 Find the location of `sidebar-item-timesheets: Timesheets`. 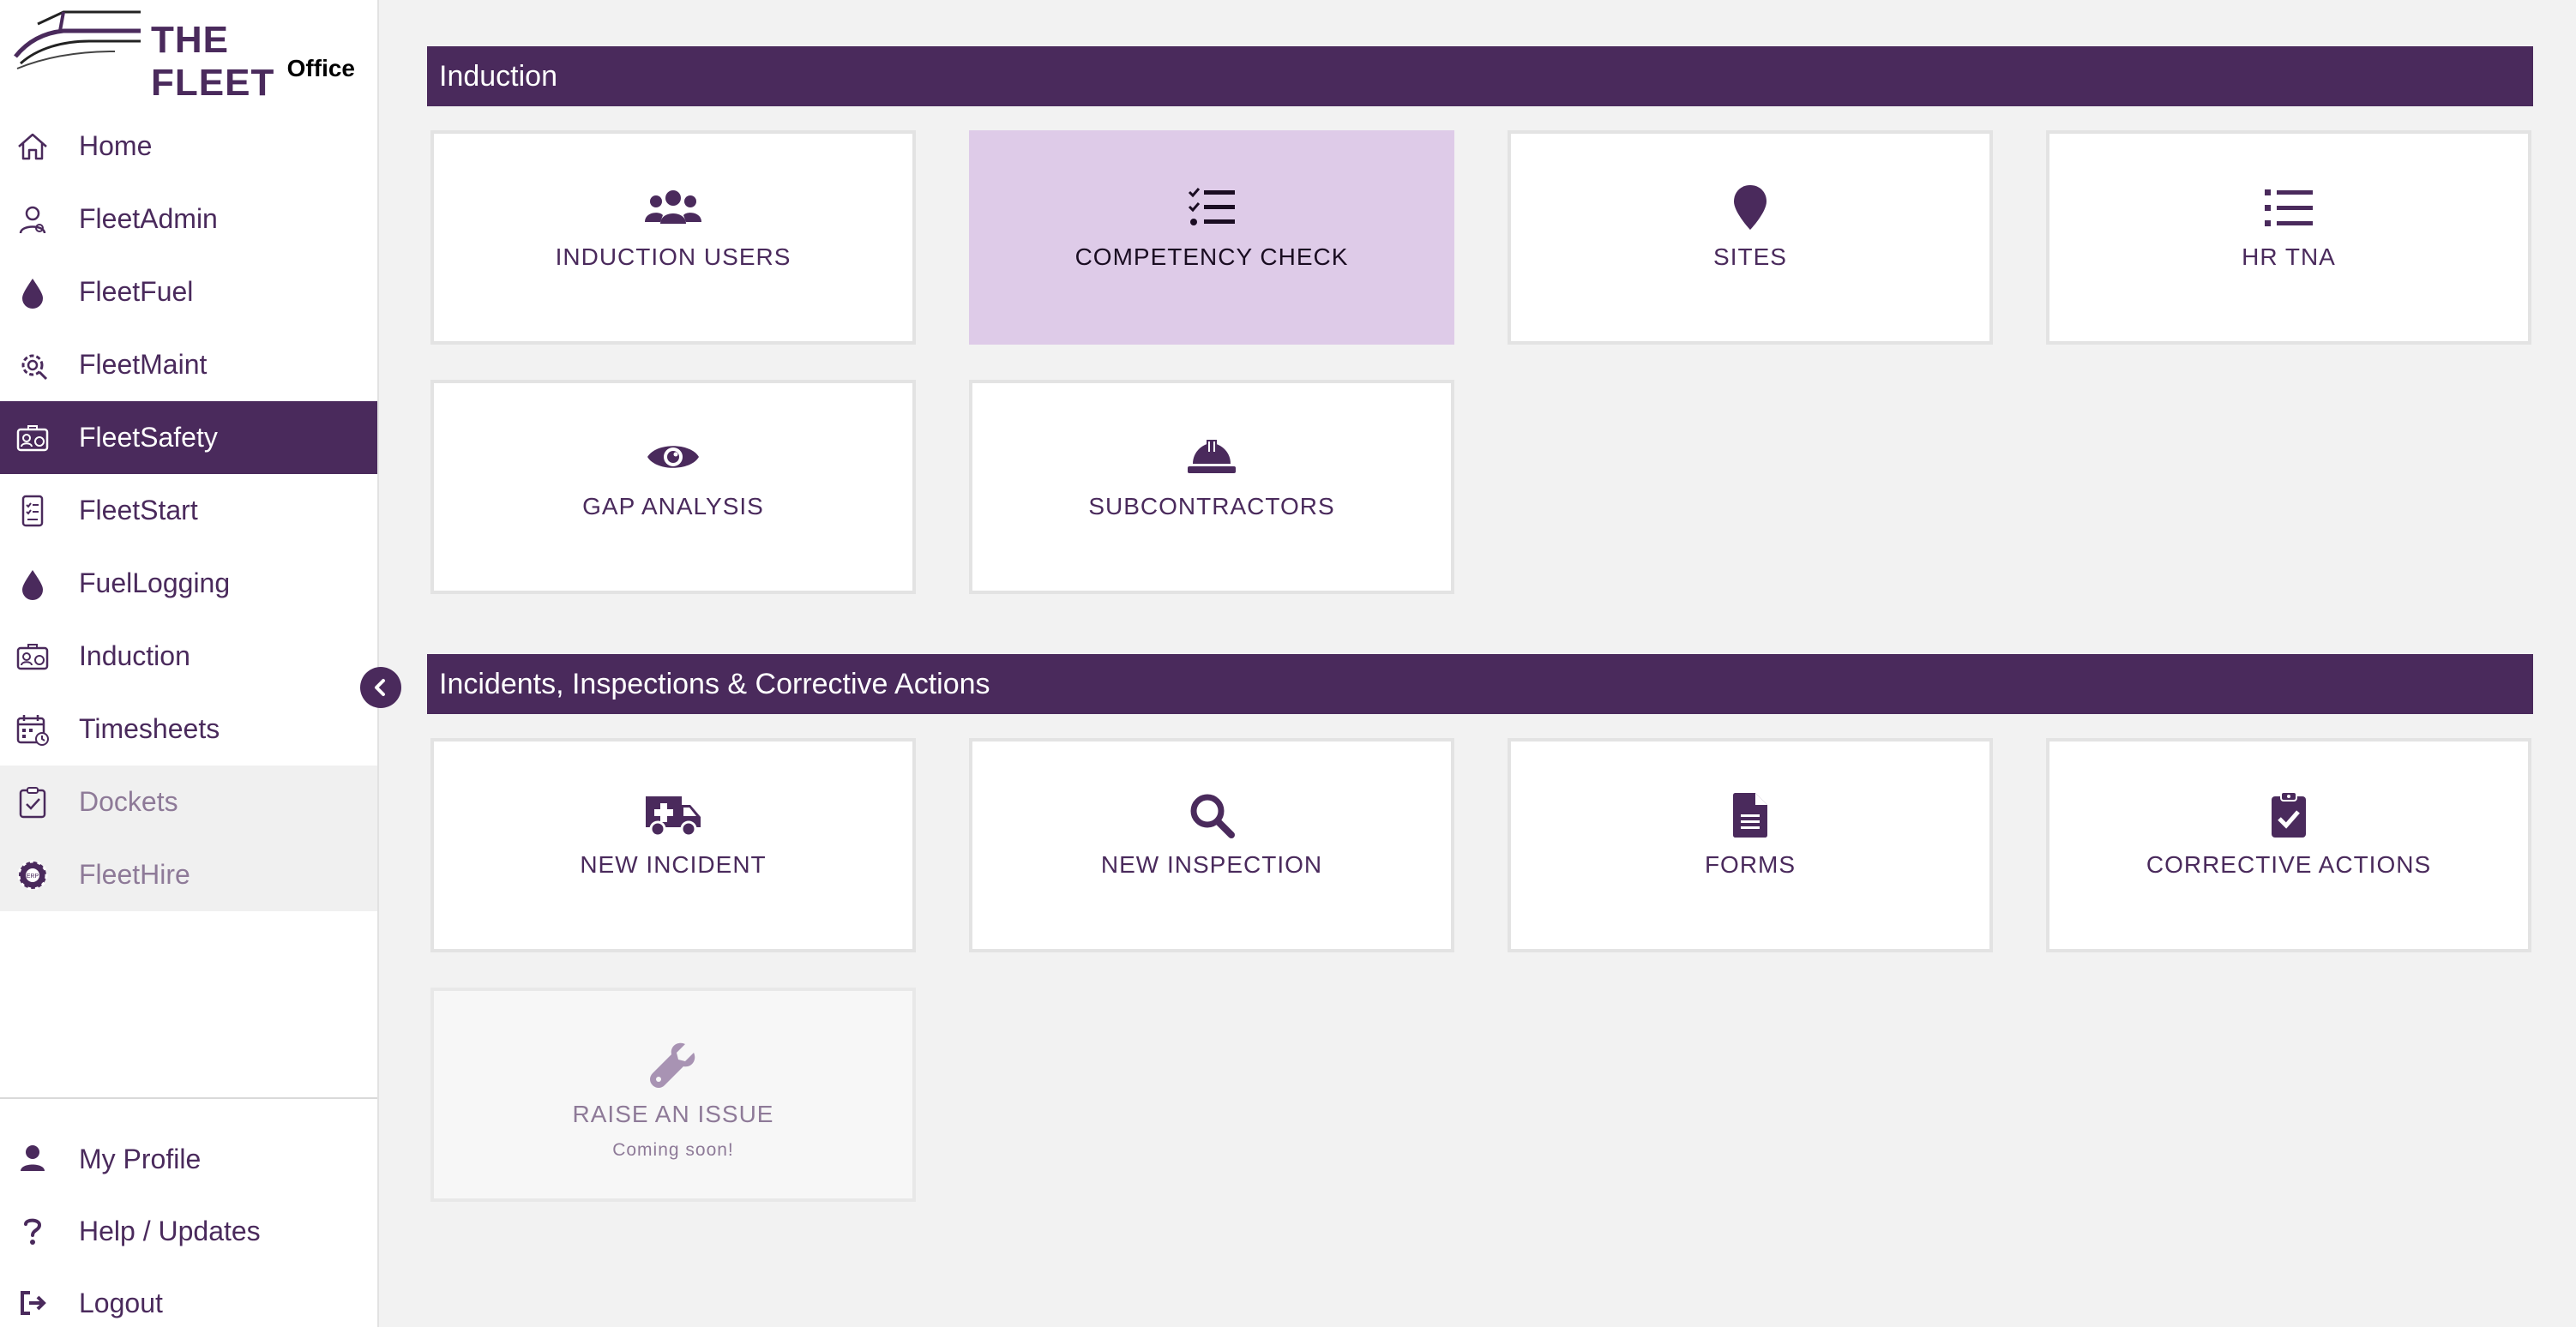

sidebar-item-timesheets: Timesheets is located at coordinates (188, 729).